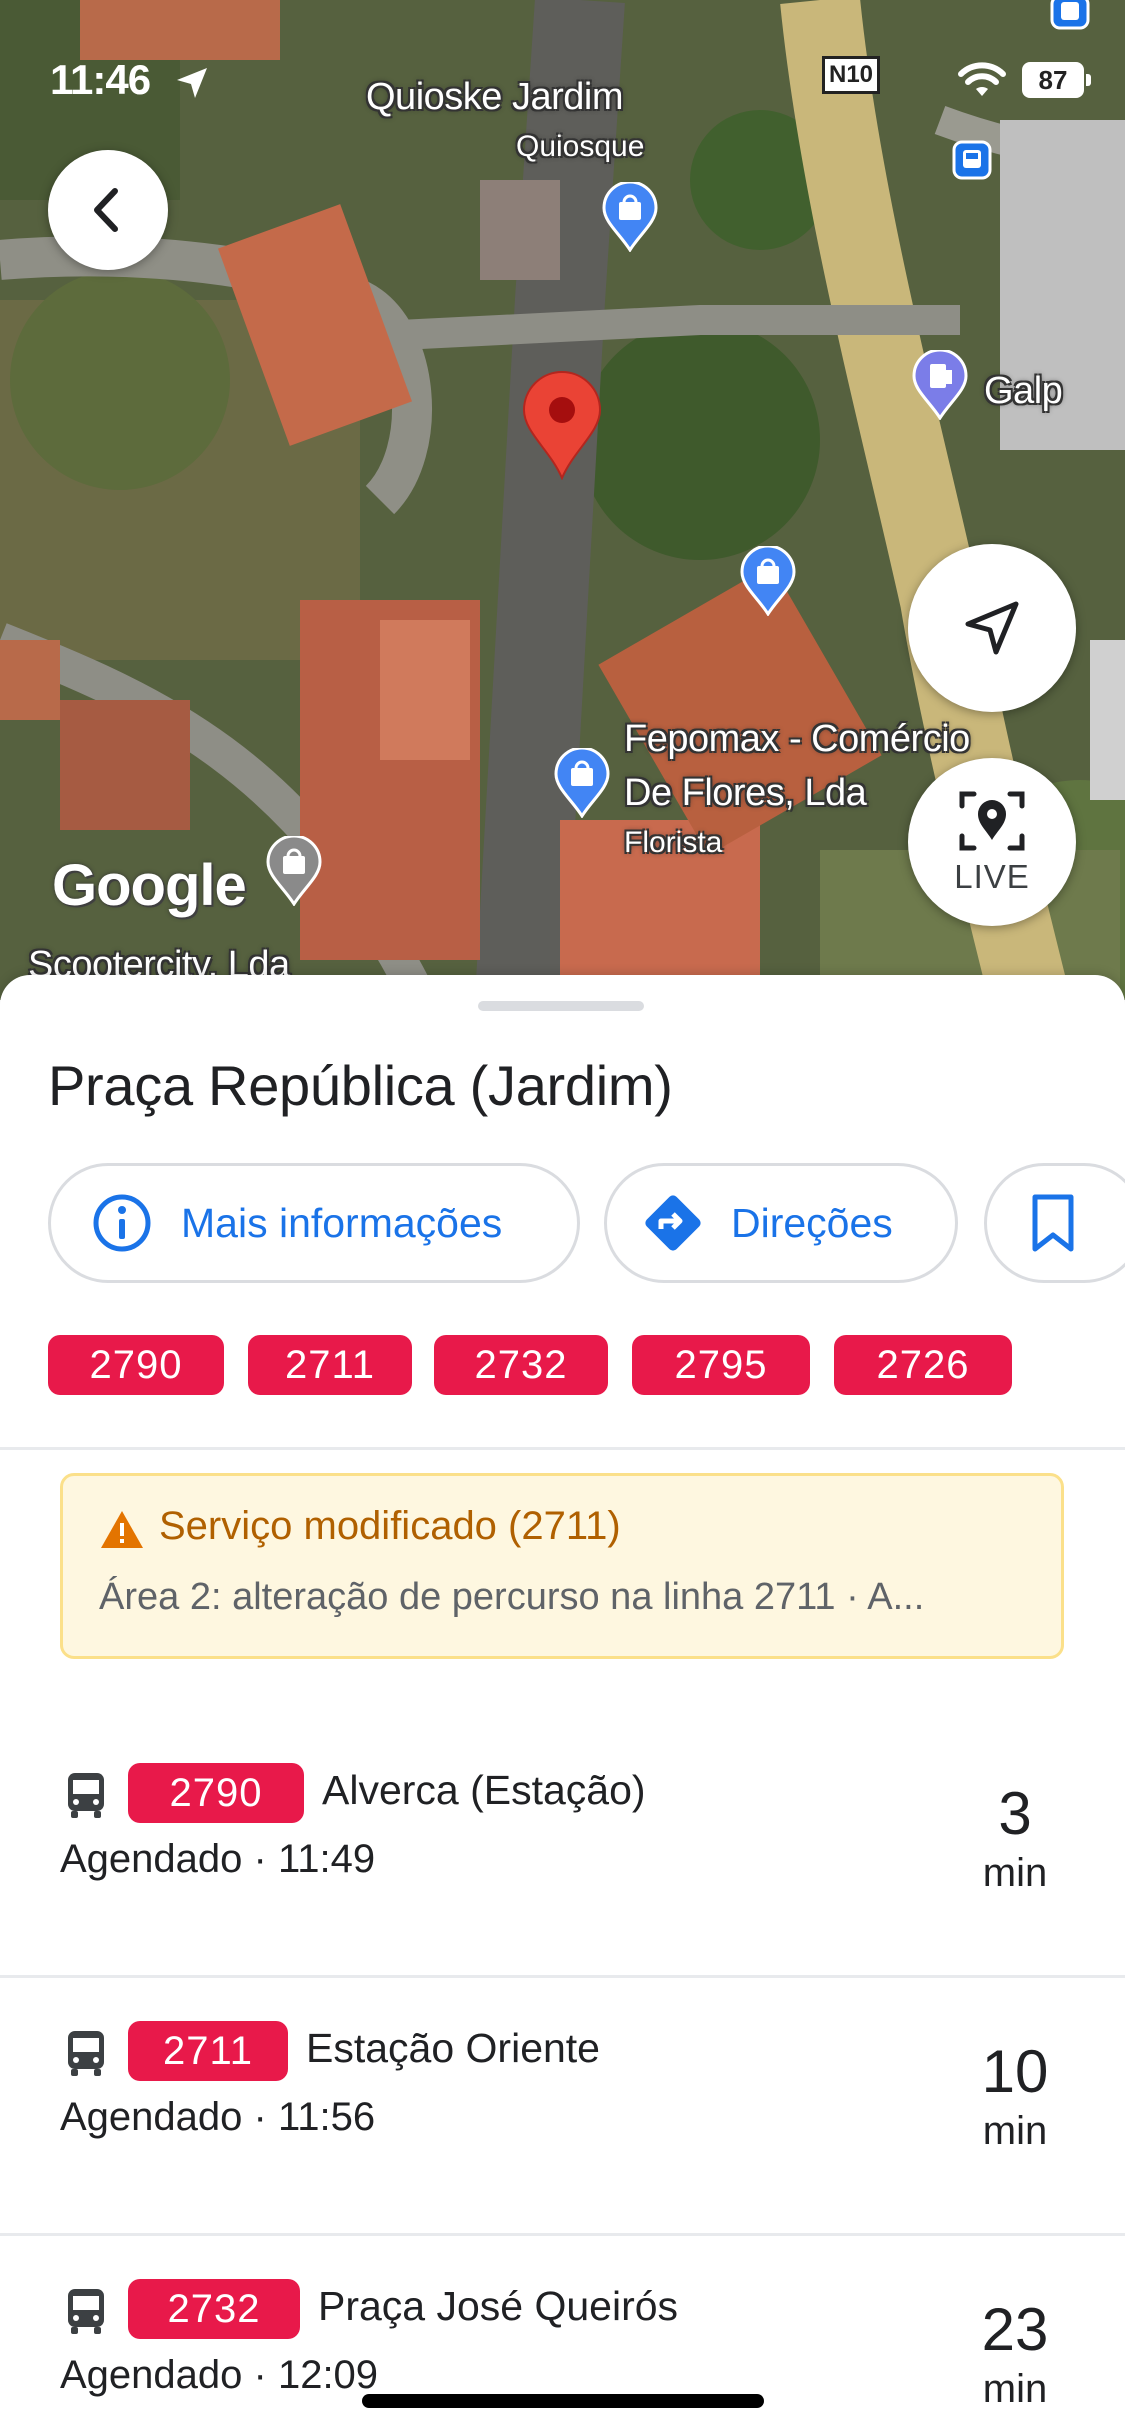  What do you see at coordinates (562, 425) in the screenshot?
I see `location-marker-icon` at bounding box center [562, 425].